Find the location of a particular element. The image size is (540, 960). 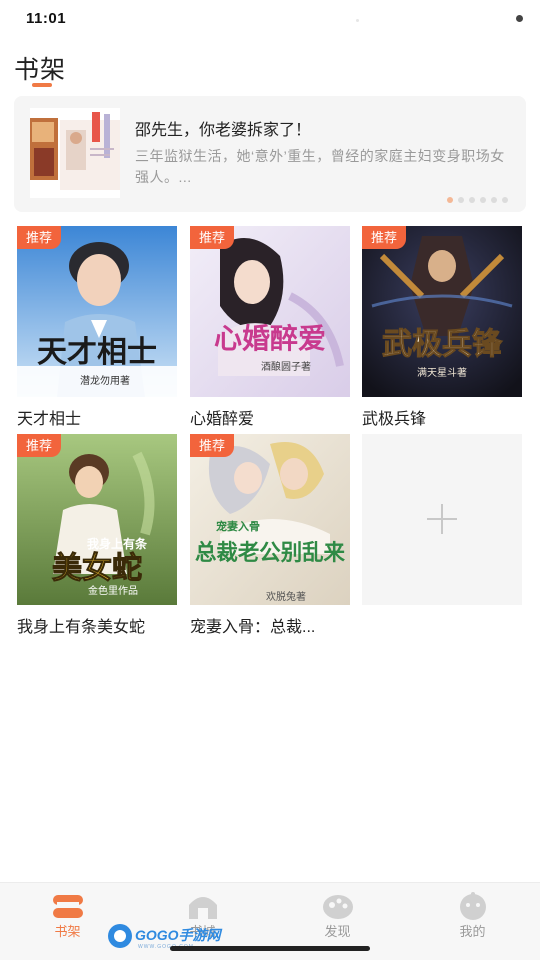

tab-label: 我的 is located at coordinates (472, 931).